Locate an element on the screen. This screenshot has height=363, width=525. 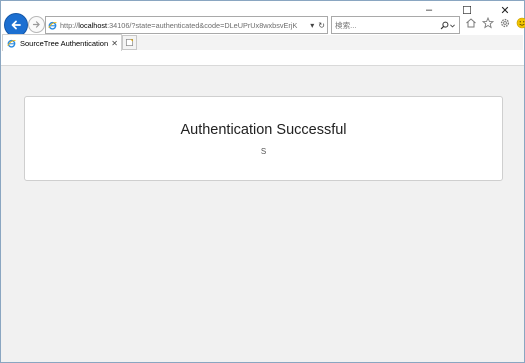
search-dropdown-icon is located at coordinates (452, 25).